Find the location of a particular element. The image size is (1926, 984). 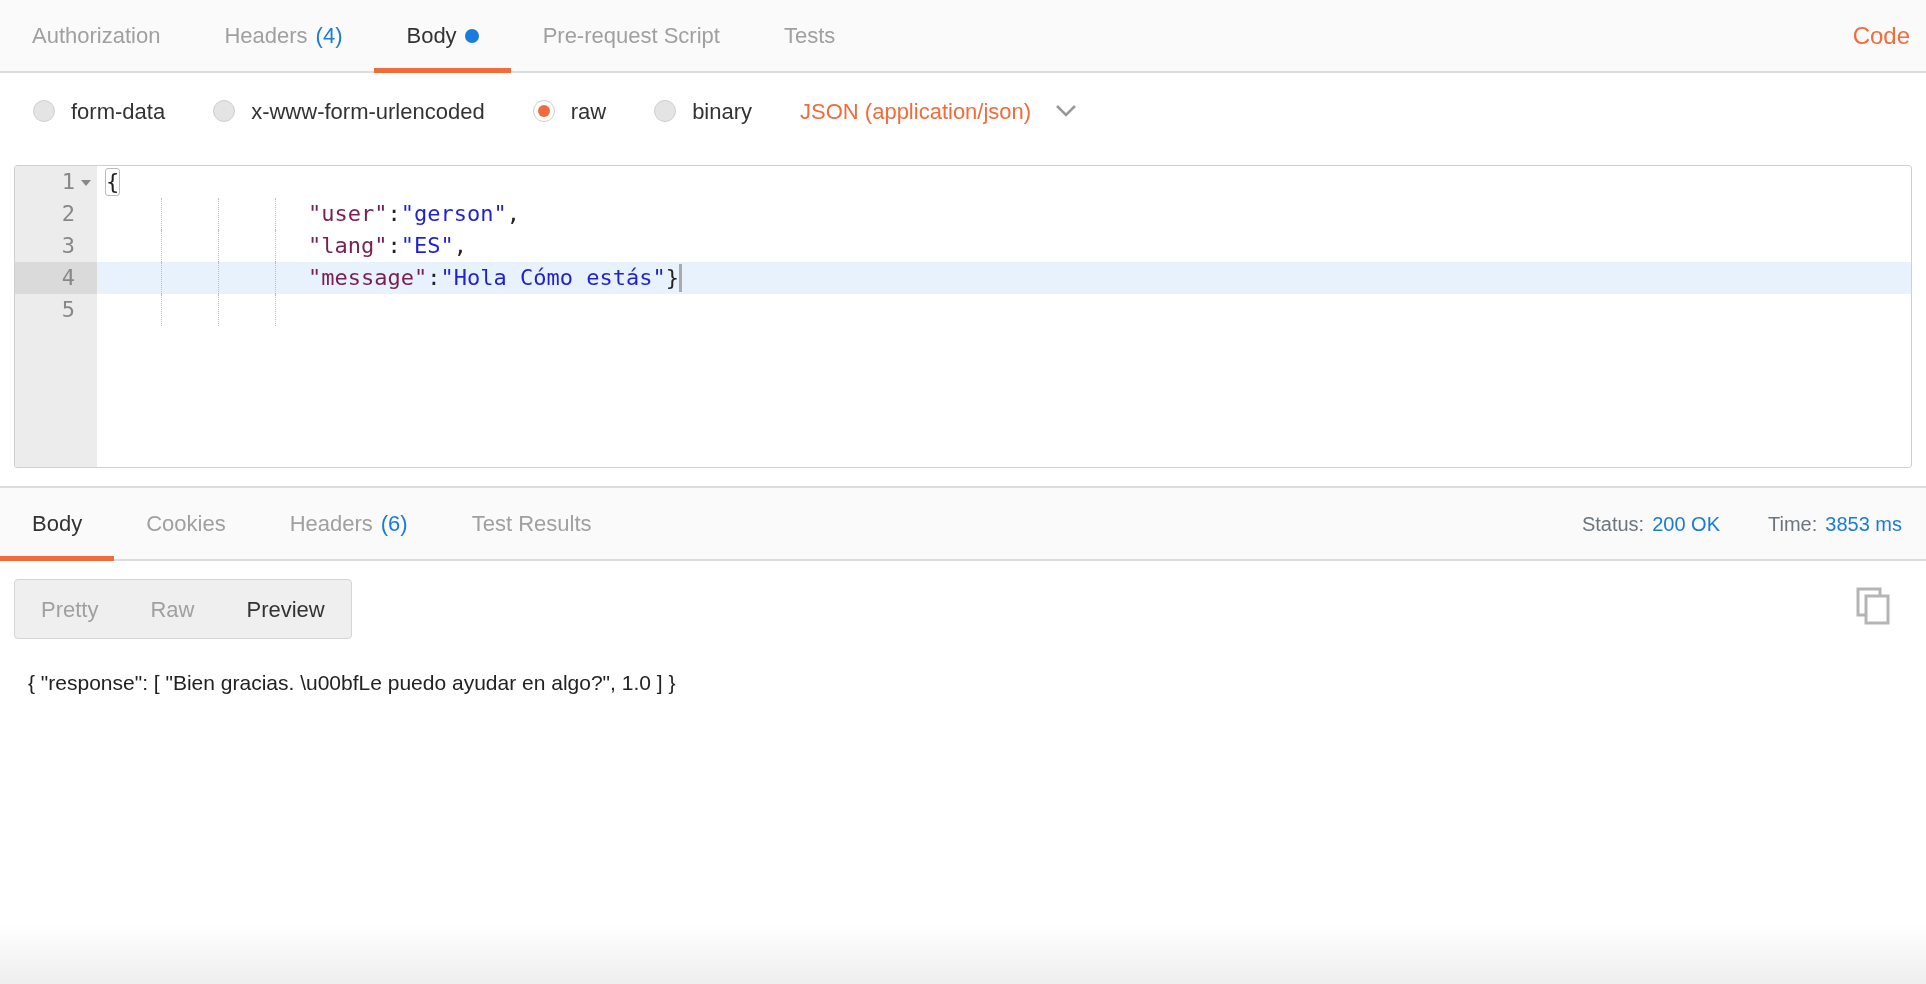

view-mode-button: Preview is located at coordinates (285, 609).